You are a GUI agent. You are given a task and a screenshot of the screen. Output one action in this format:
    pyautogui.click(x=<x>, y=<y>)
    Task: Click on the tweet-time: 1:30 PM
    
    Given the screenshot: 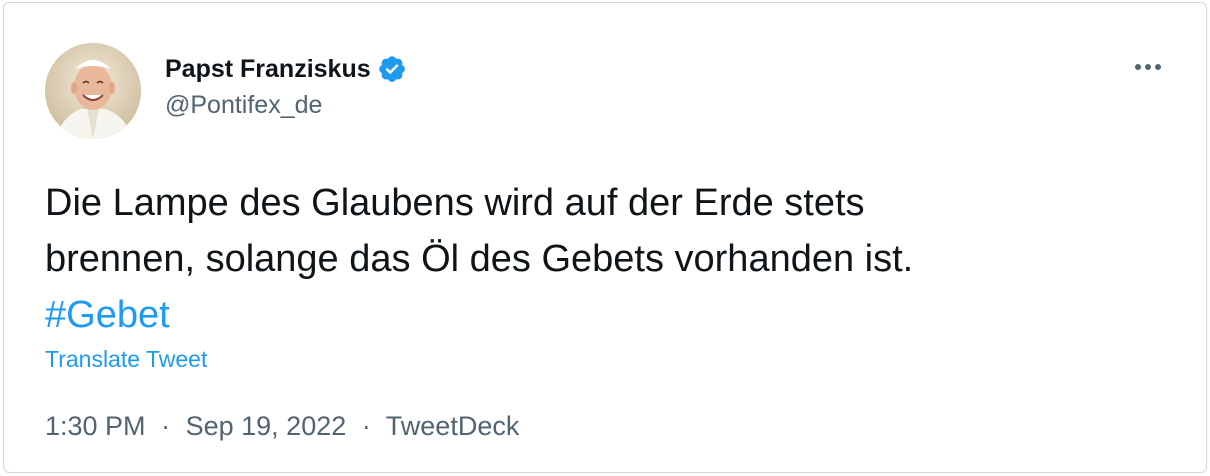 What is the action you would take?
    pyautogui.click(x=95, y=426)
    